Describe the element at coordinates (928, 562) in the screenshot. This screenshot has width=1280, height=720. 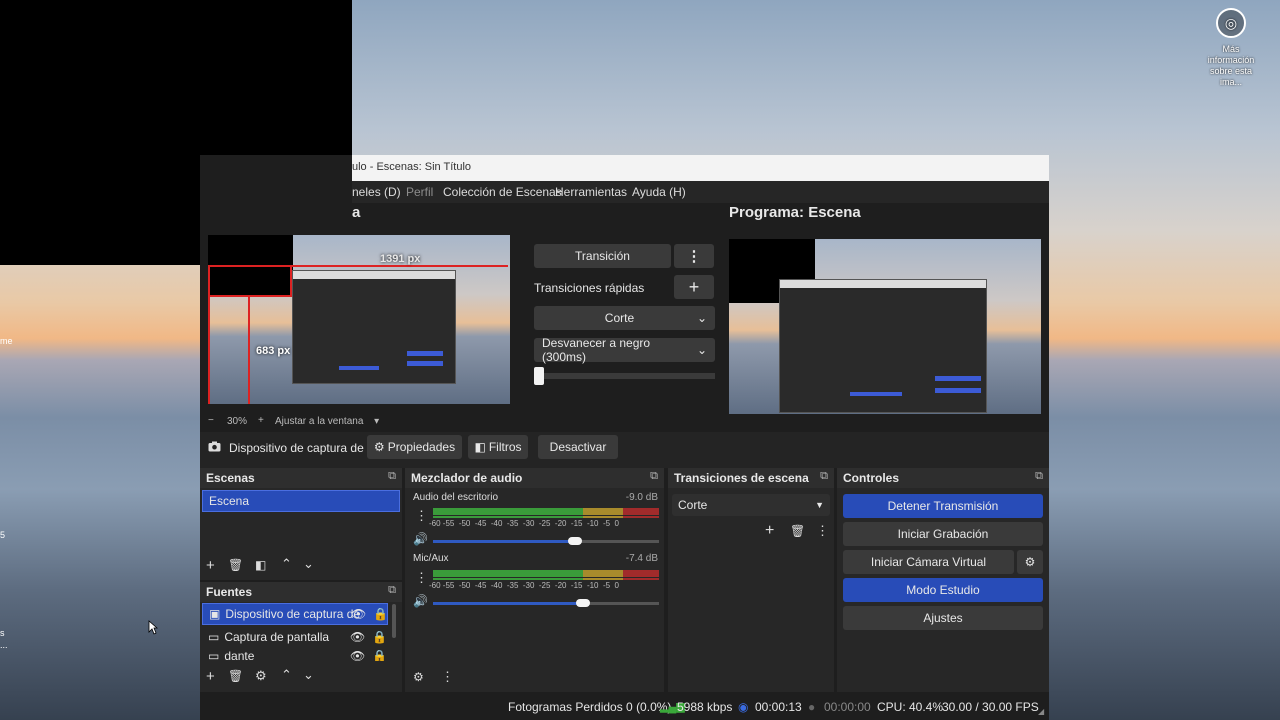
I see `start-virtual-camera-button: Iniciar Cámara Virtual` at that location.